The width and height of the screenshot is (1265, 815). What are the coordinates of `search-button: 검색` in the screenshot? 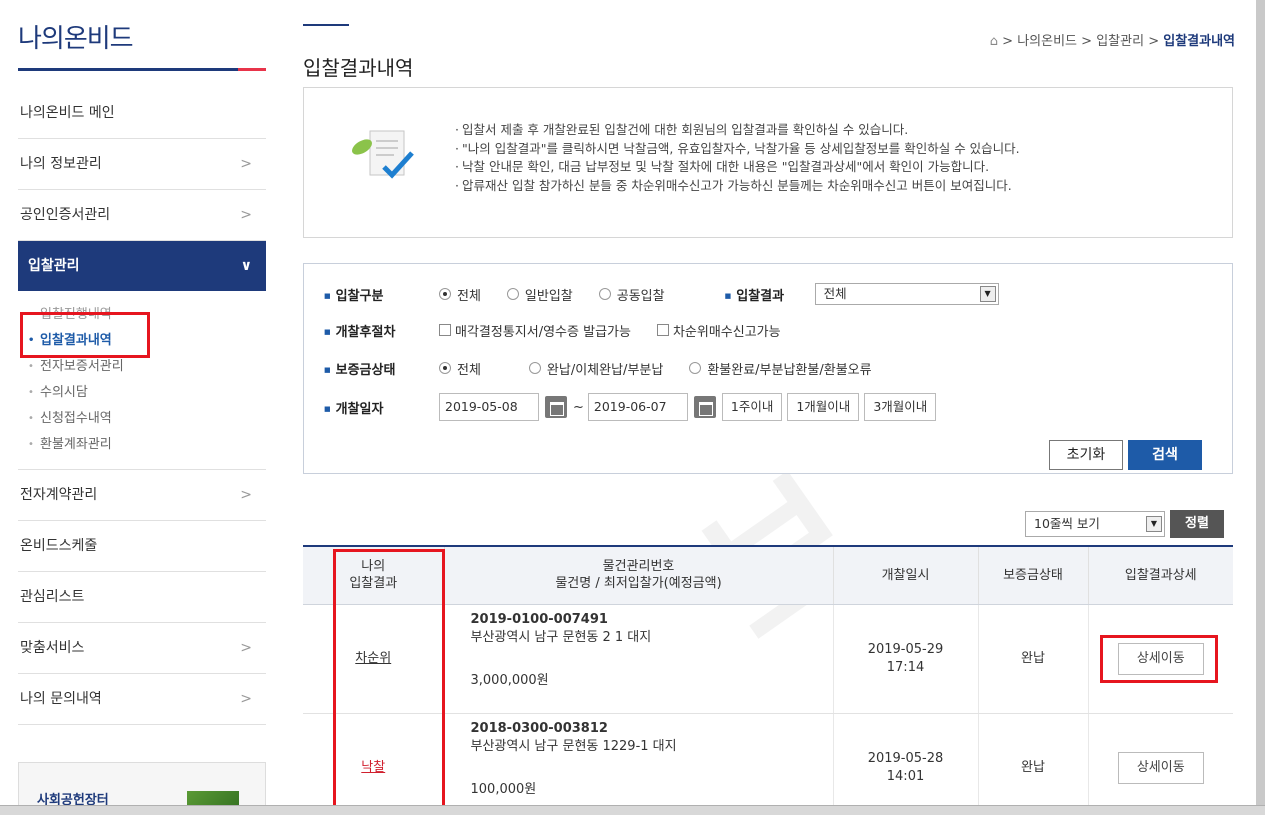 It's located at (1165, 455).